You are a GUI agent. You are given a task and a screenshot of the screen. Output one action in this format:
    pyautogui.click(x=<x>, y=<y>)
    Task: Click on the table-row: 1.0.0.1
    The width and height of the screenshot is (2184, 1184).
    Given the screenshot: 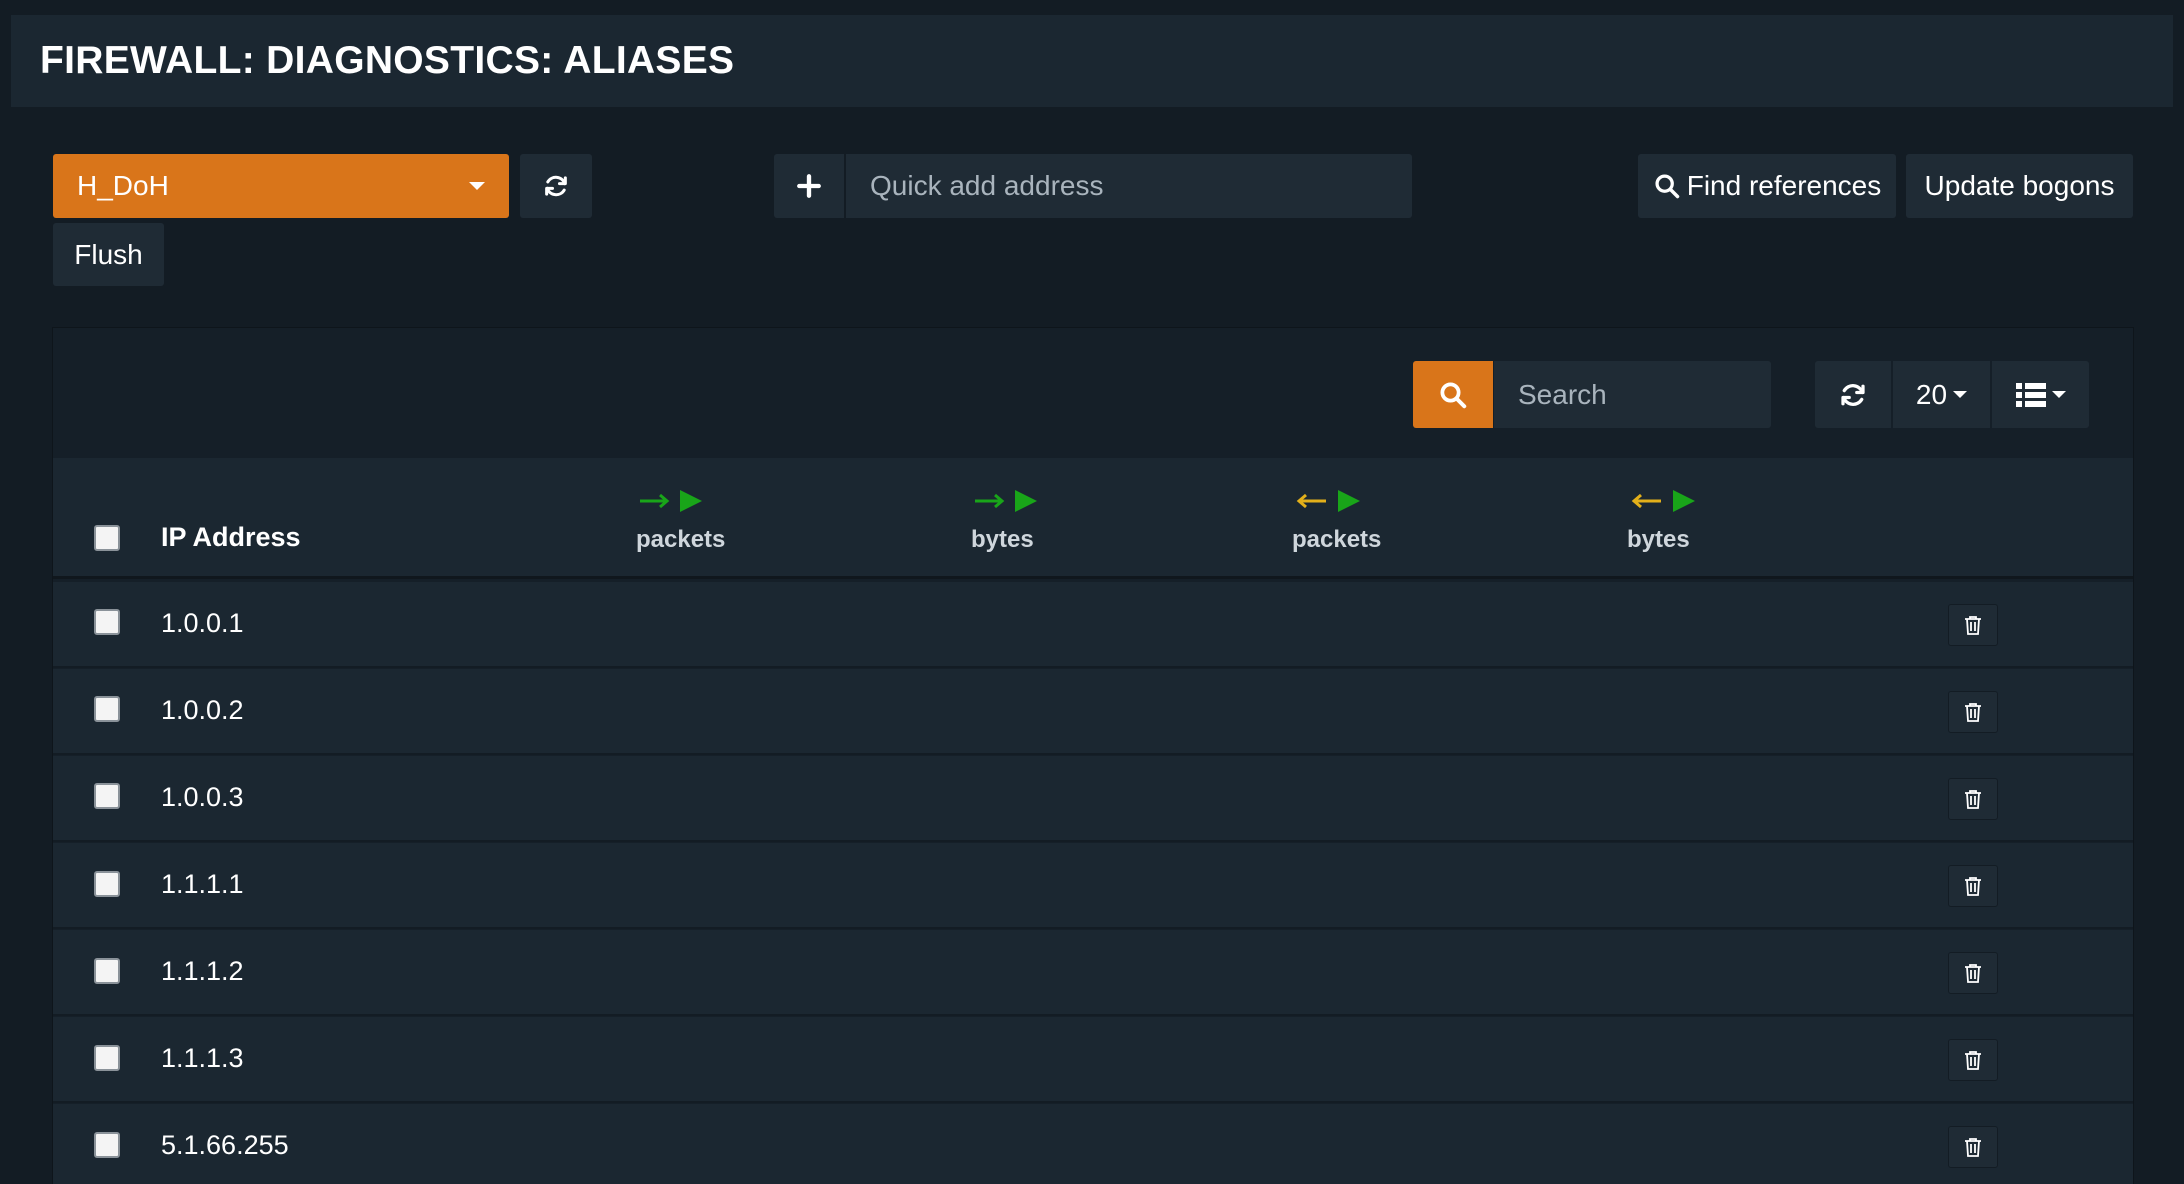 What is the action you would take?
    pyautogui.click(x=1093, y=625)
    